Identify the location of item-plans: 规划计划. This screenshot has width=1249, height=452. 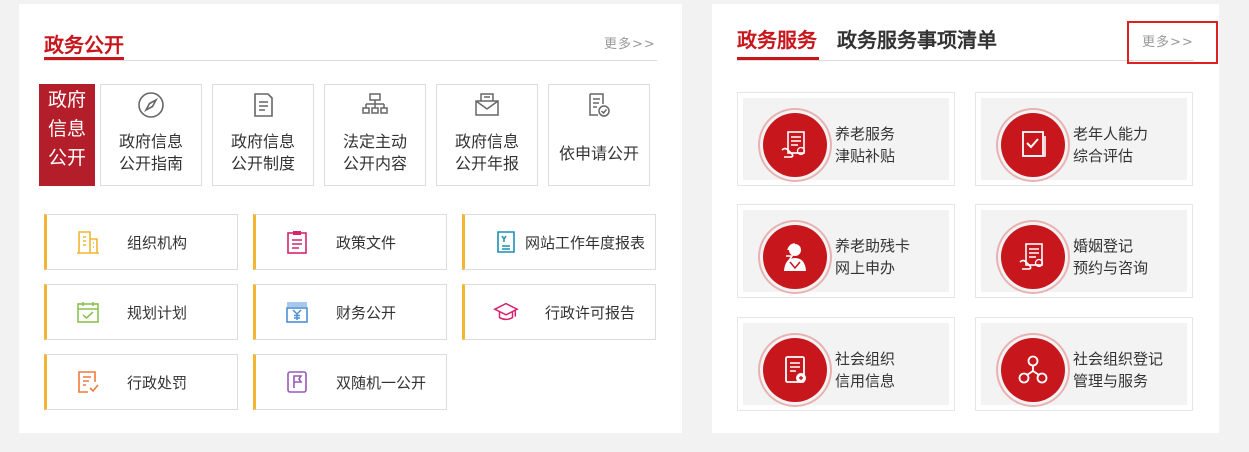
(141, 312).